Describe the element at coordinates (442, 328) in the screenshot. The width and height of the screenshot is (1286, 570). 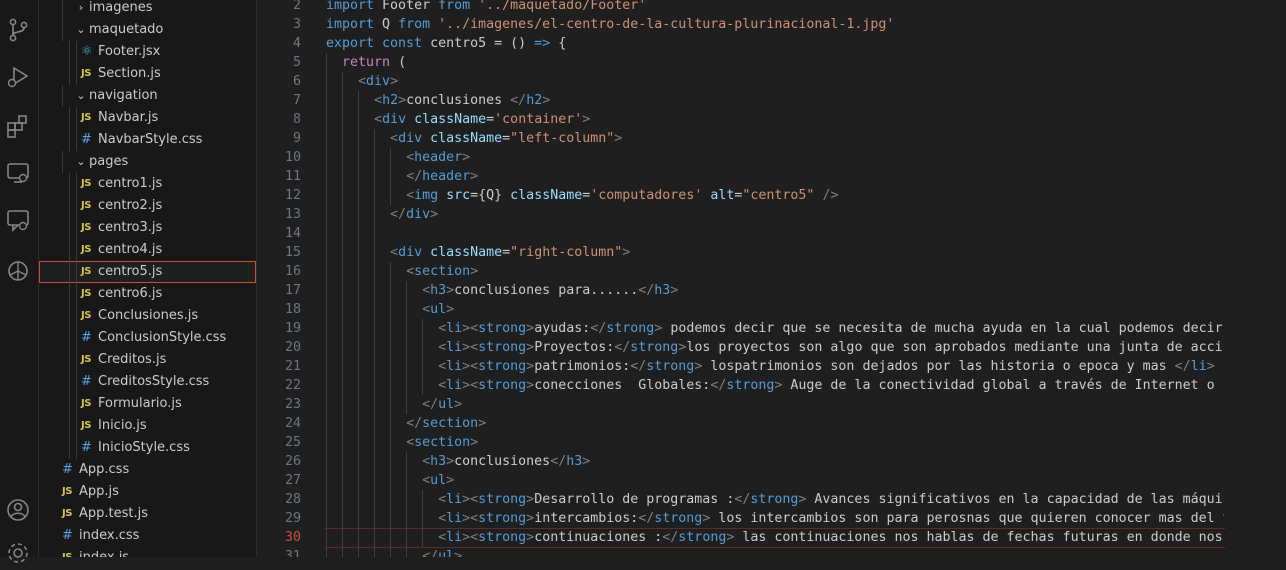
I see `code-token: <` at that location.